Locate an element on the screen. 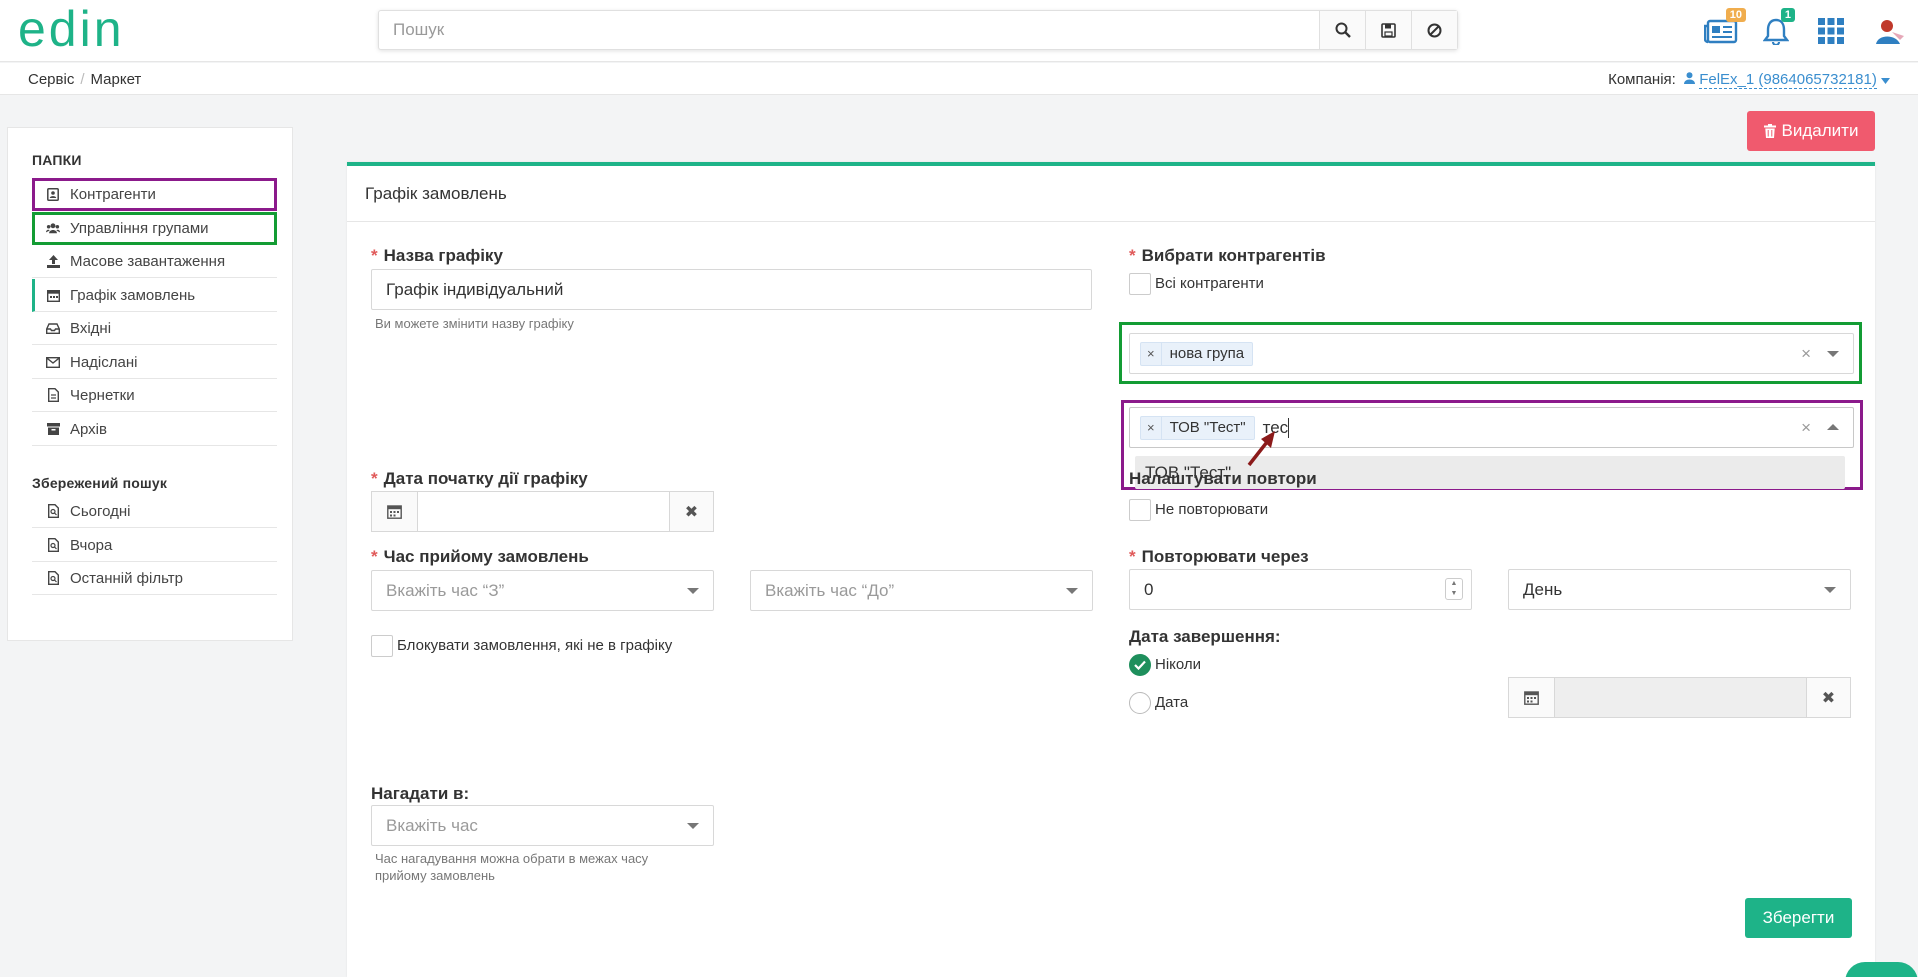 This screenshot has height=977, width=1918. trash-icon is located at coordinates (1769, 131).